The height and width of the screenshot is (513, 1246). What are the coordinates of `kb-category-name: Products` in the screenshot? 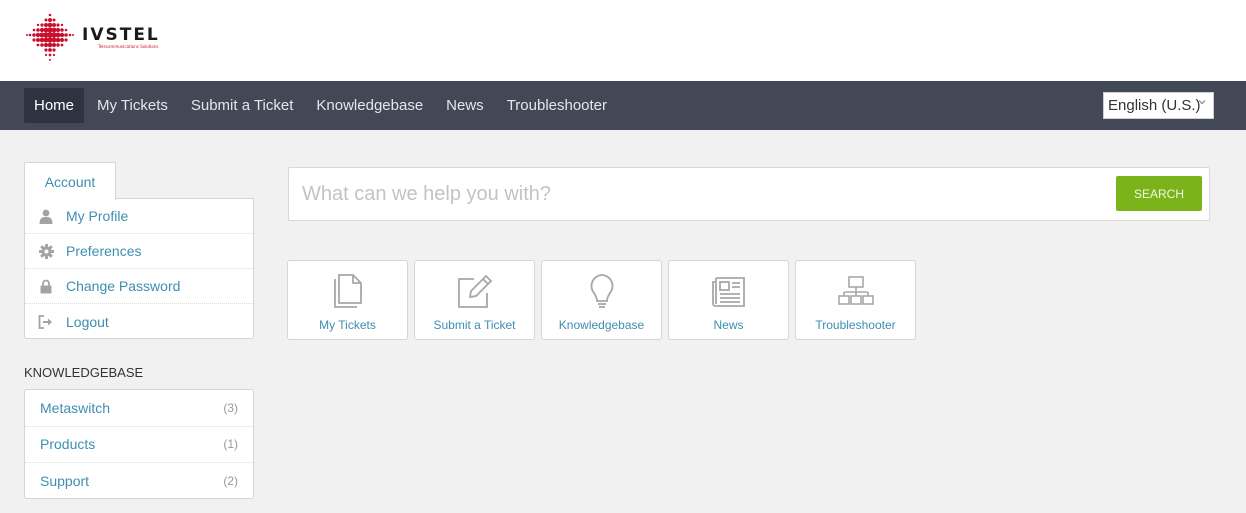 It's located at (68, 444).